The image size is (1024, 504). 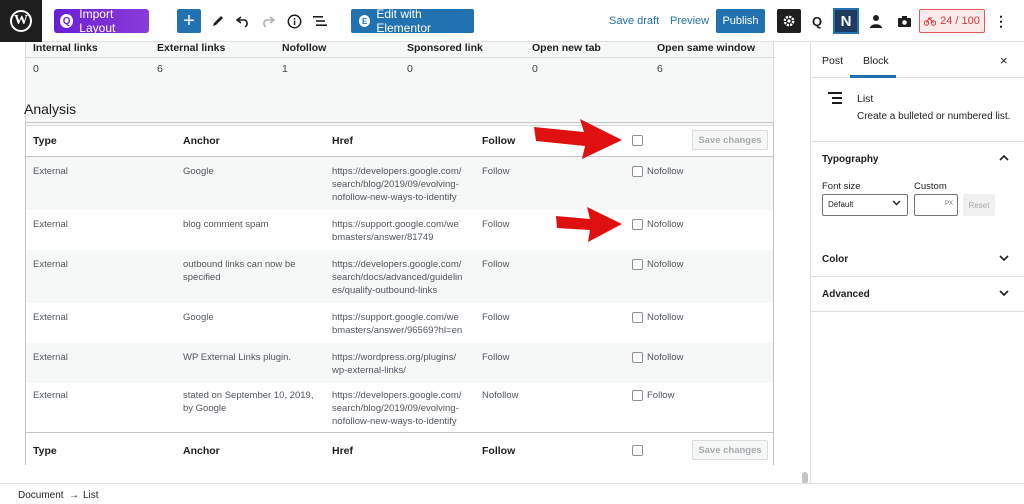 I want to click on breadcrumb-list: List, so click(x=91, y=495).